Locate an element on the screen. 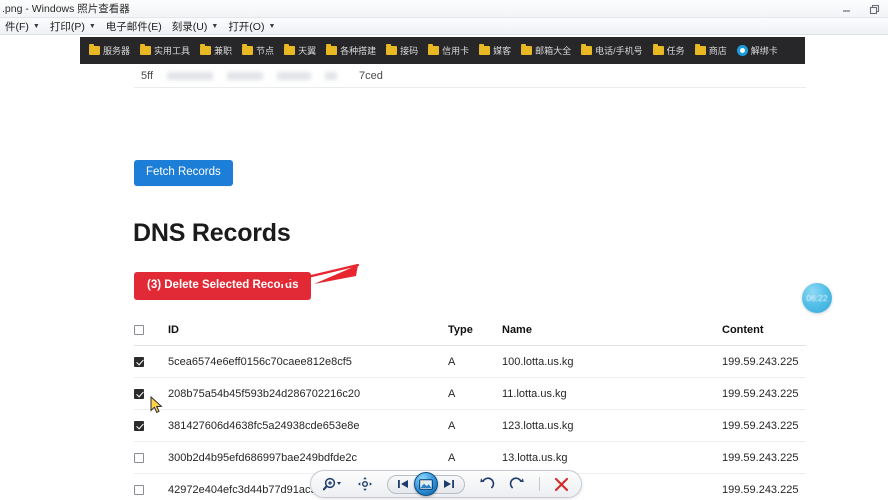 This screenshot has width=888, height=500. title-bar: .png - Windows 照片查看器 is located at coordinates (444, 9).